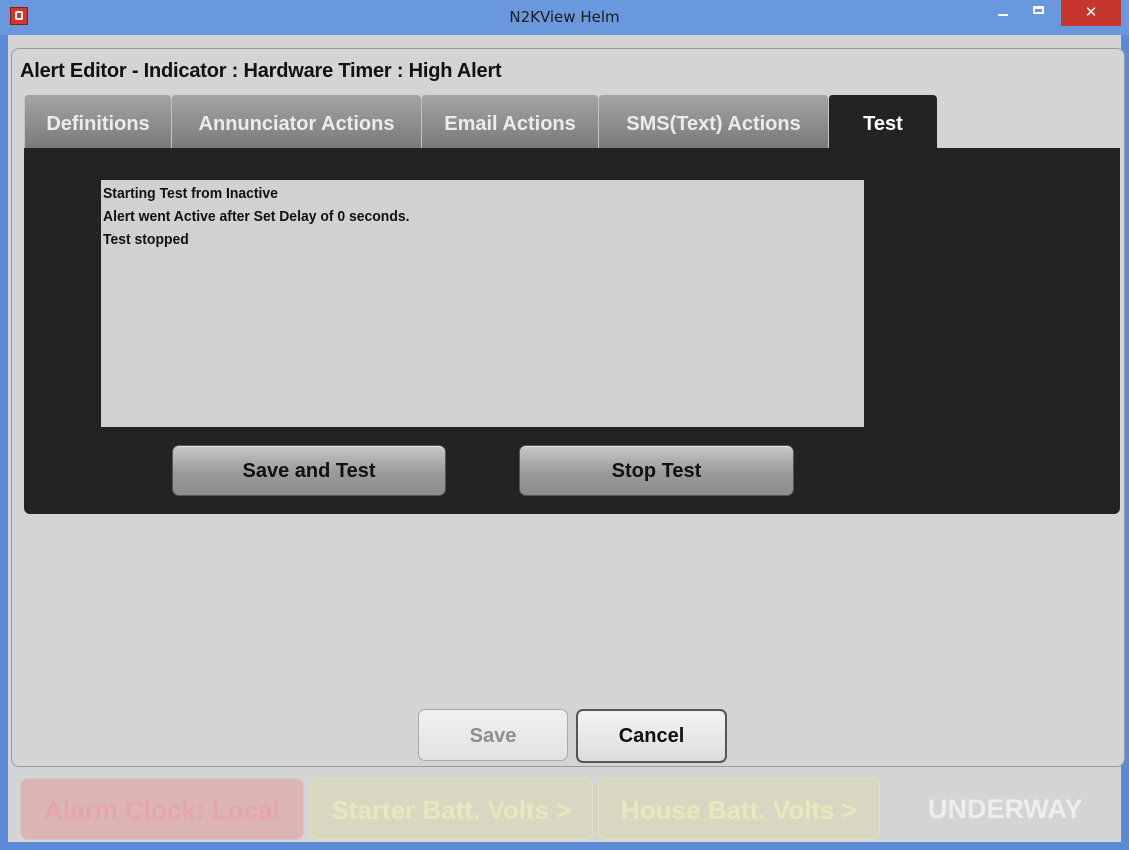 Image resolution: width=1129 pixels, height=850 pixels. Describe the element at coordinates (493, 735) in the screenshot. I see `save-button: Save` at that location.